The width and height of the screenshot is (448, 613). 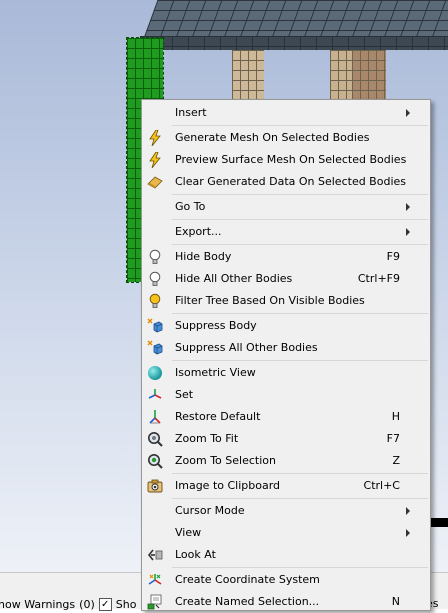 What do you see at coordinates (286, 326) in the screenshot?
I see `menu-item-suppress-body: Suppress Body` at bounding box center [286, 326].